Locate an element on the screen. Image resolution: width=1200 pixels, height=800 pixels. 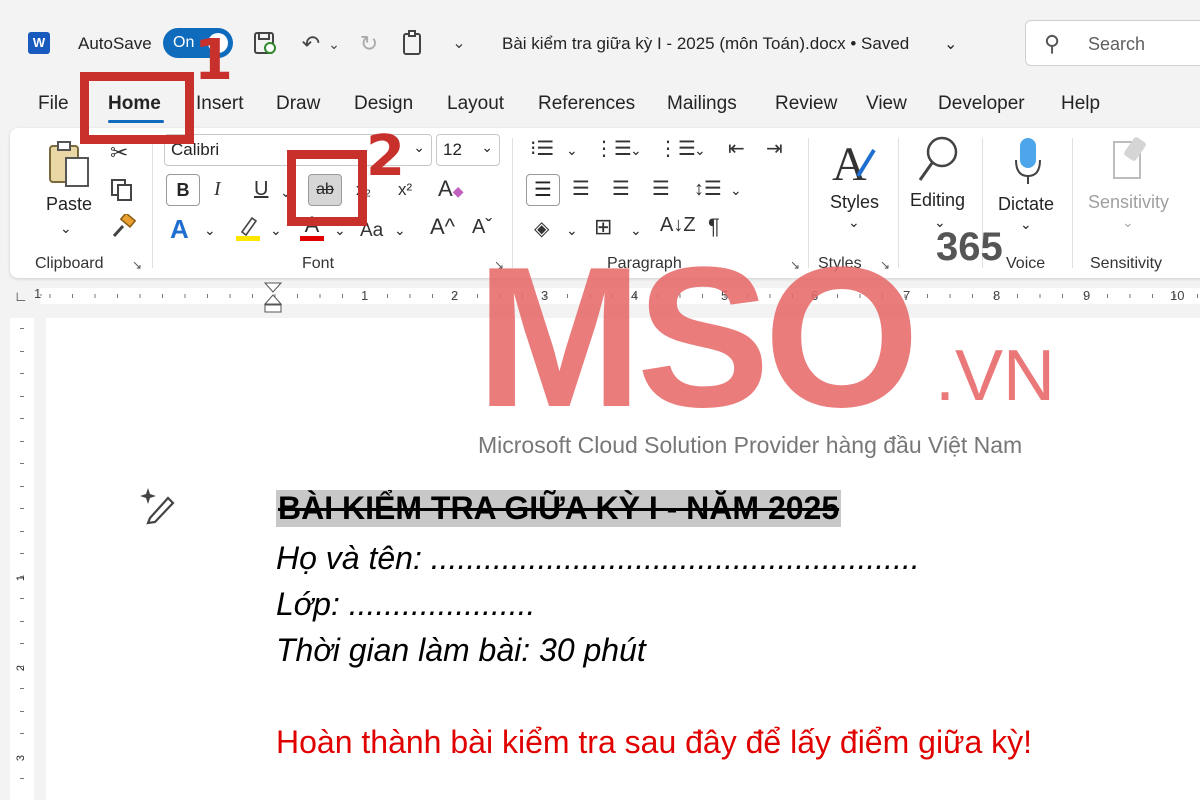
underline-button: U is located at coordinates (261, 189).